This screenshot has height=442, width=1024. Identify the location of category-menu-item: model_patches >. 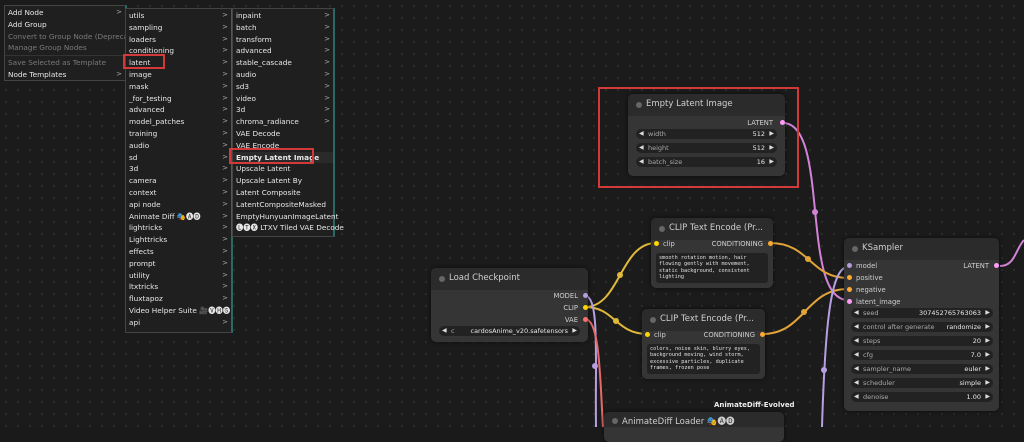
(178, 122).